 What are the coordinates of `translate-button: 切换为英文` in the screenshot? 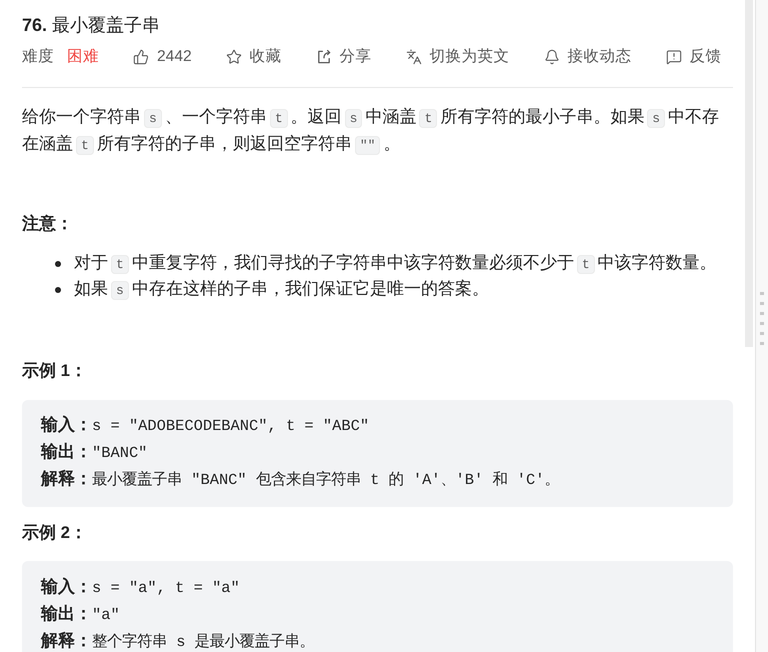 It's located at (458, 57).